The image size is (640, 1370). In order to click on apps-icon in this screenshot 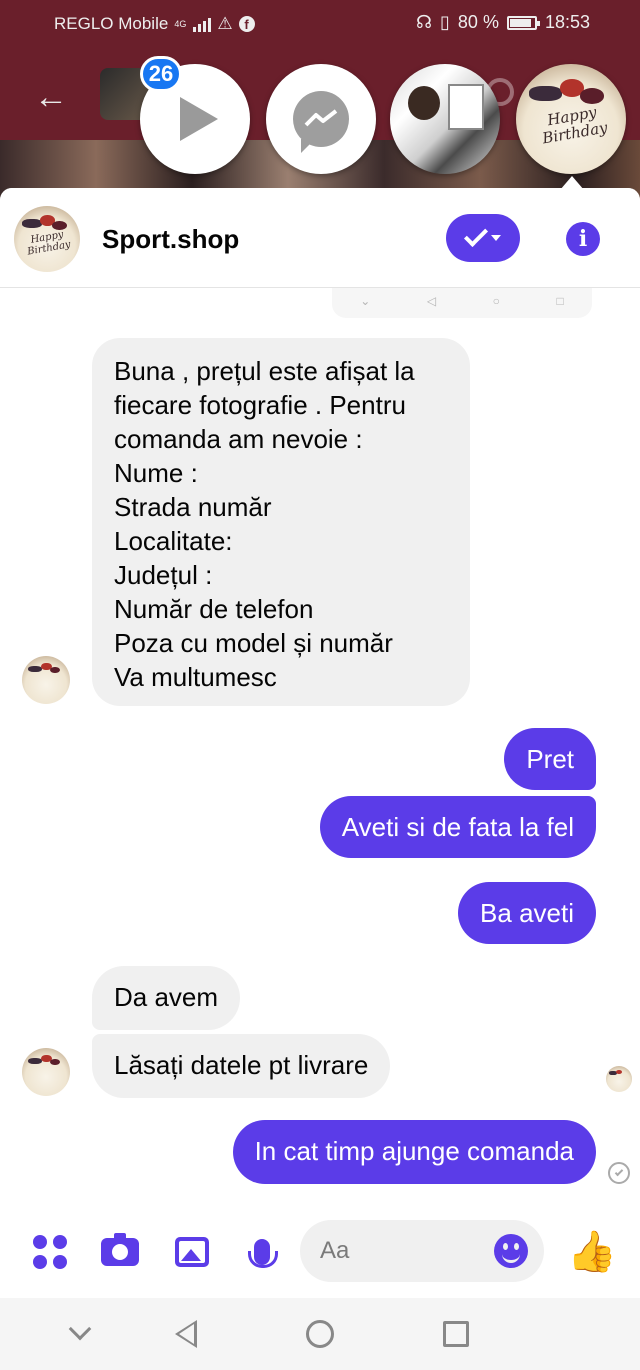, I will do `click(50, 1252)`.